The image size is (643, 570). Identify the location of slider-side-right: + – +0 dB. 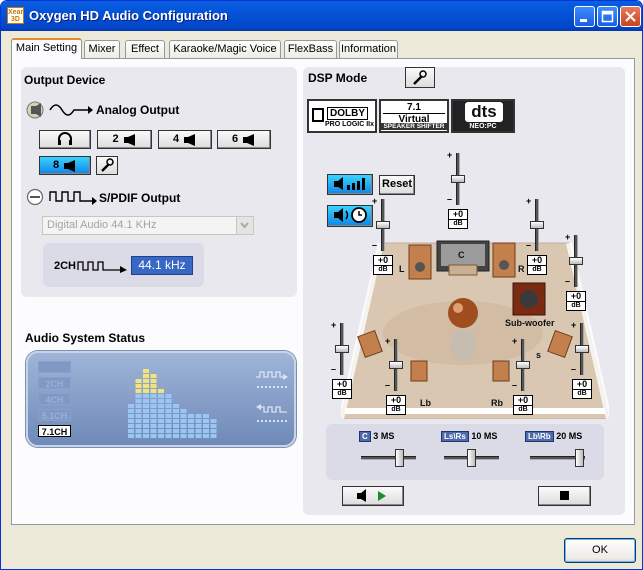
(582, 362).